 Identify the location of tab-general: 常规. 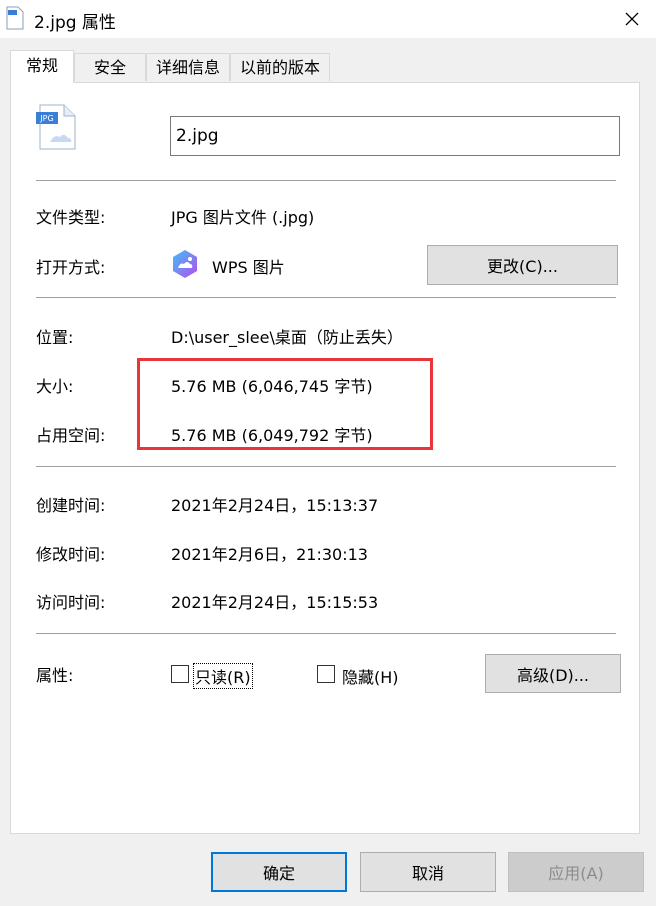
(42, 66).